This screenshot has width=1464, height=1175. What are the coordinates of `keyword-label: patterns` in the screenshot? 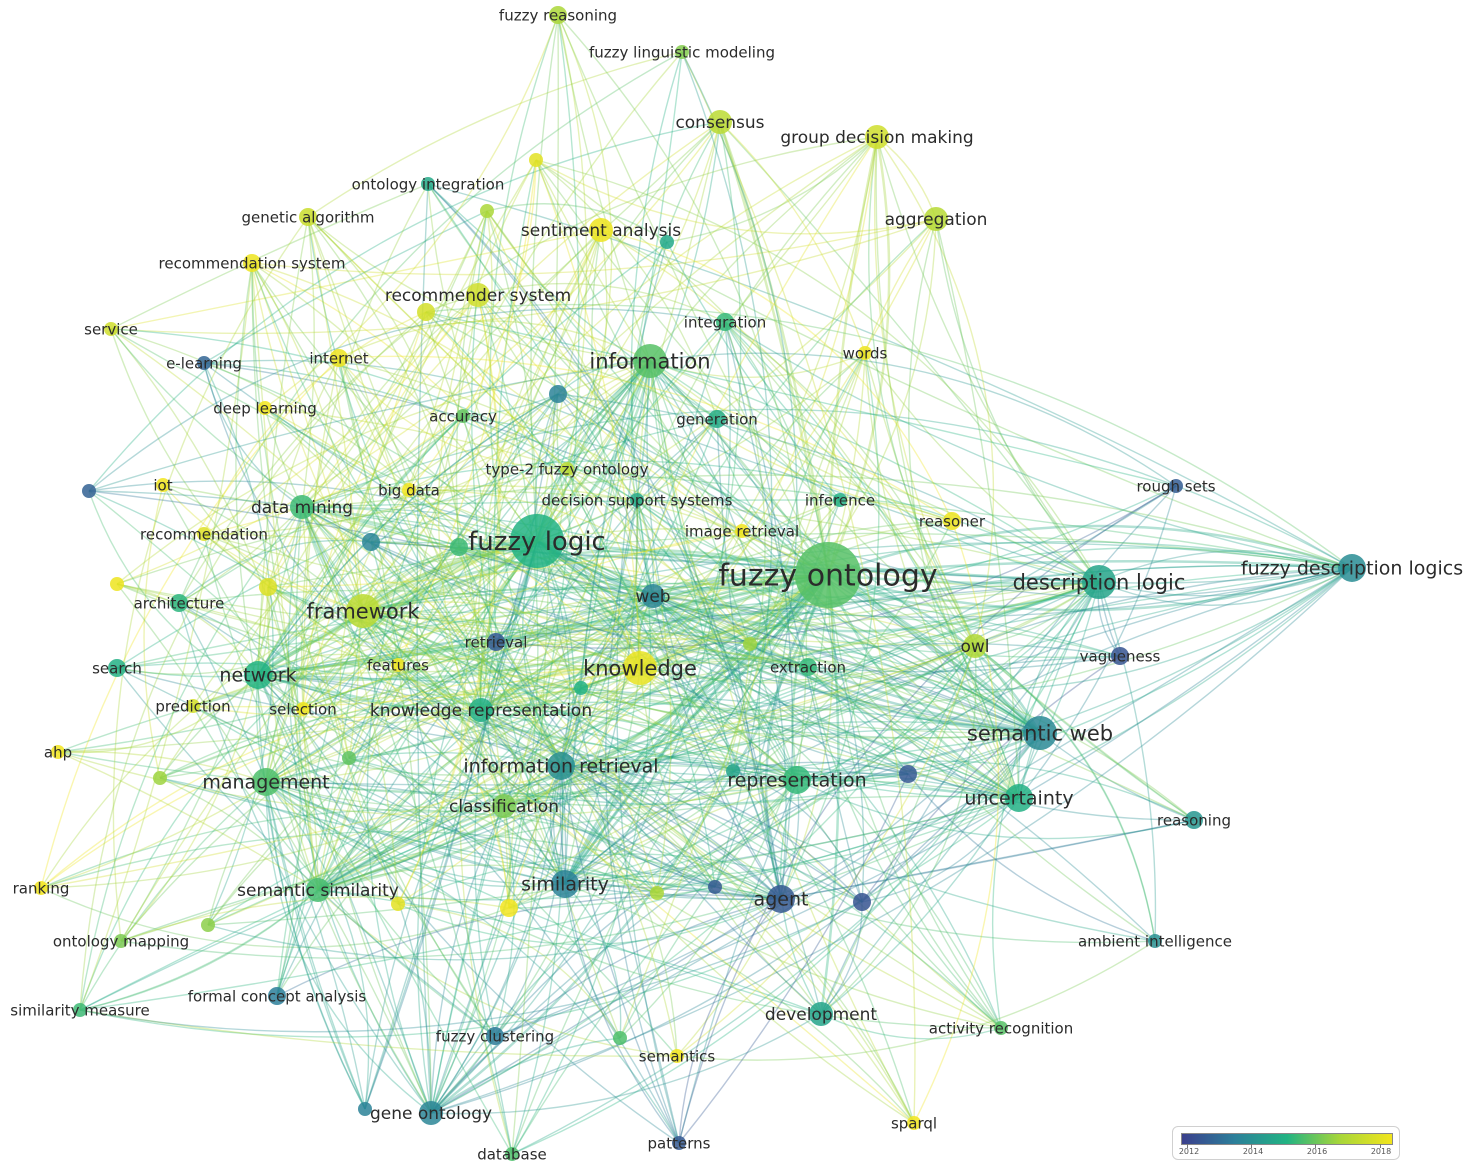 It's located at (679, 1143).